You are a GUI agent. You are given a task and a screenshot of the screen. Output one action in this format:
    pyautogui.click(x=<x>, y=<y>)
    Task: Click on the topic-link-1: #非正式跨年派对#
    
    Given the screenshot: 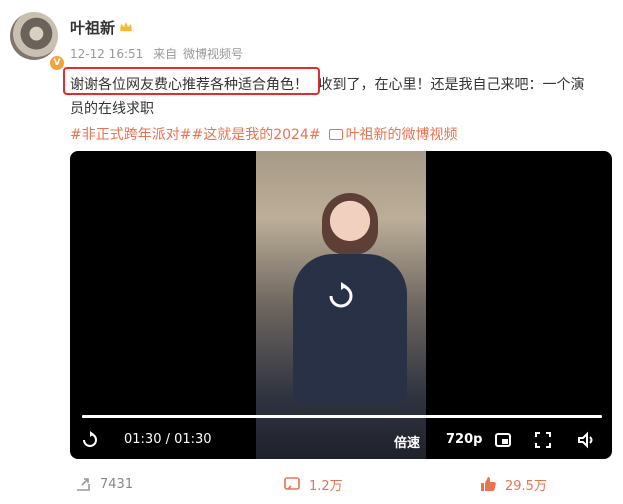 What is the action you would take?
    pyautogui.click(x=130, y=135)
    